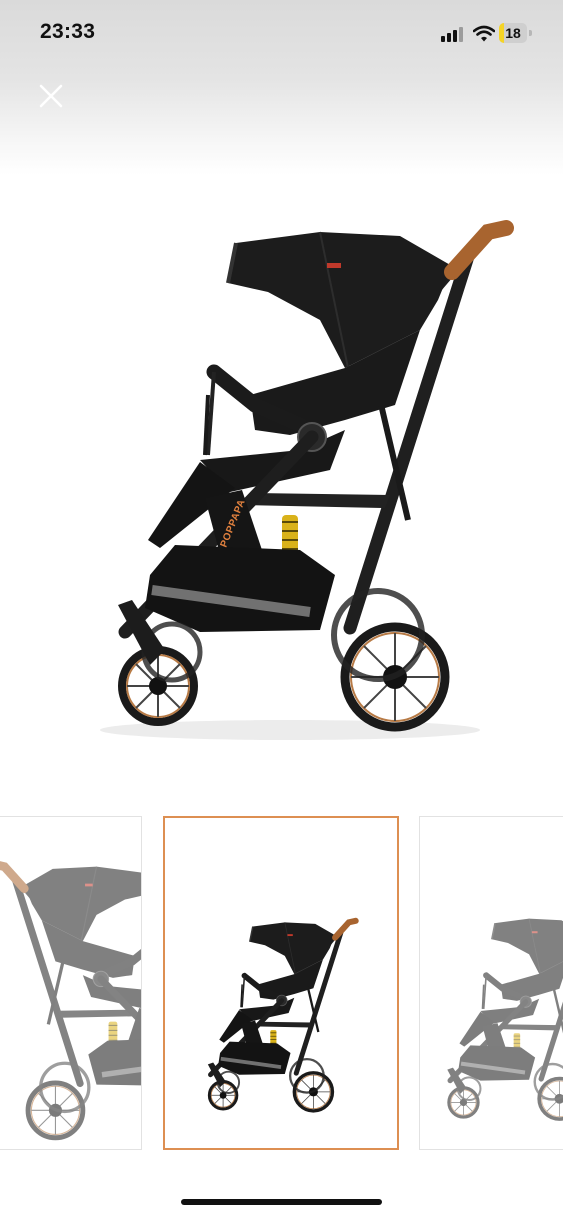 This screenshot has width=563, height=1218. I want to click on battery-icon: 18, so click(513, 33).